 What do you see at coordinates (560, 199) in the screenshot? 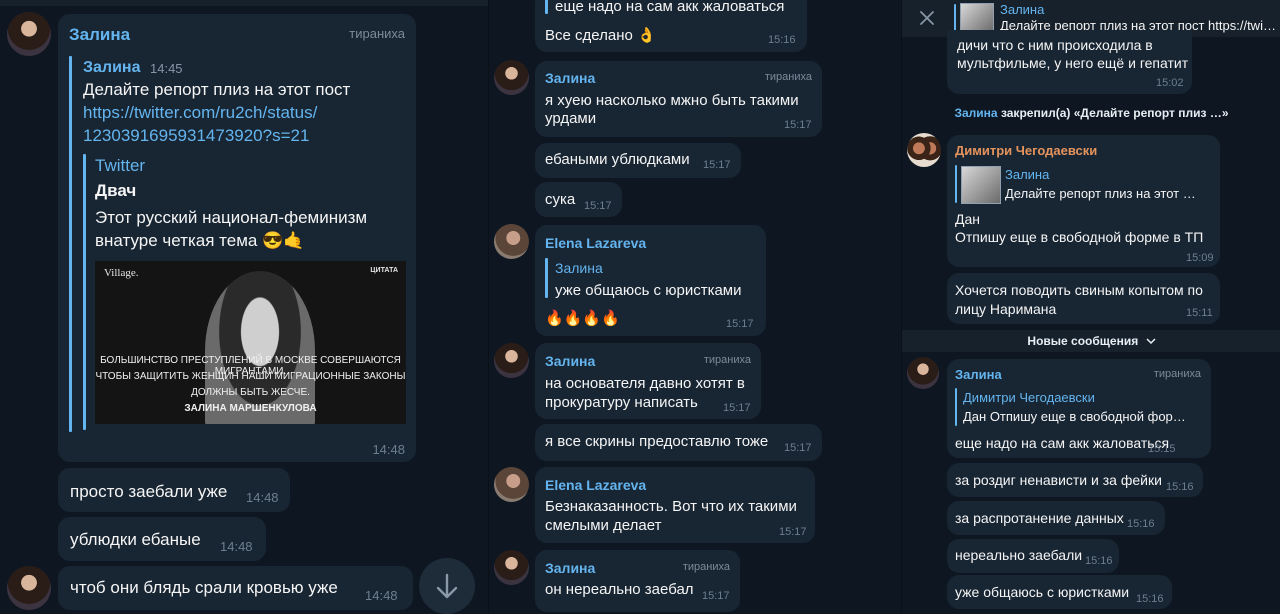
I see `message-text: сука` at bounding box center [560, 199].